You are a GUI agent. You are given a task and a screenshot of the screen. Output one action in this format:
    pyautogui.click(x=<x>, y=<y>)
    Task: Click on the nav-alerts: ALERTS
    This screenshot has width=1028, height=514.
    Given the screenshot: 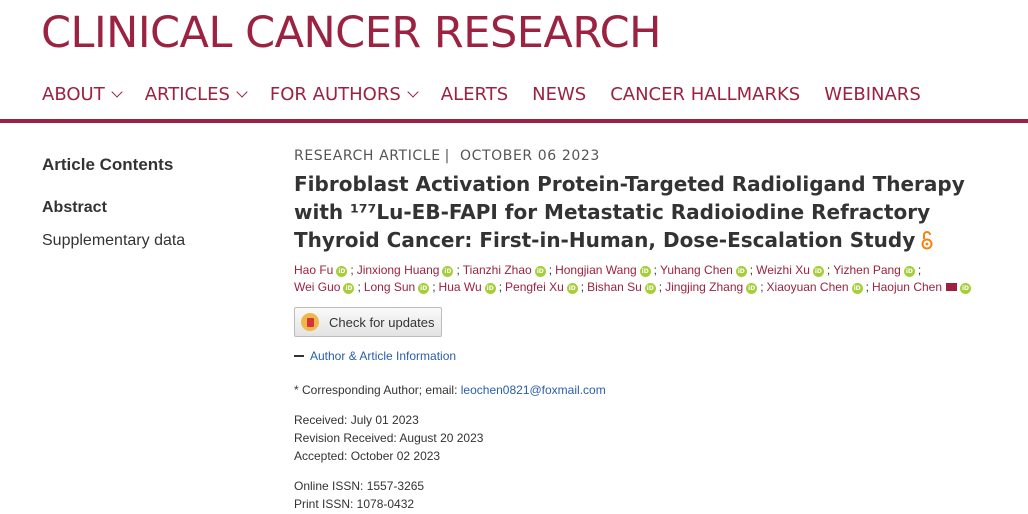 What is the action you would take?
    pyautogui.click(x=474, y=94)
    